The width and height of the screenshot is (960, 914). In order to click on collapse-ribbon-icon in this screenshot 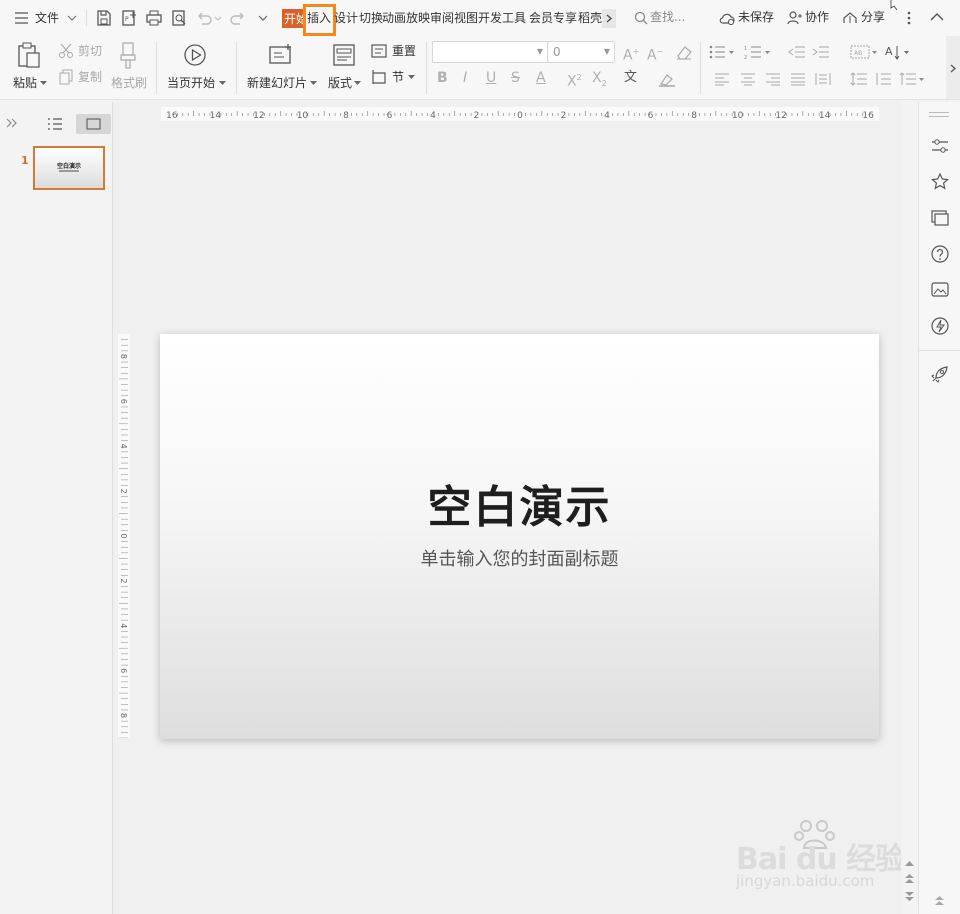, I will do `click(937, 16)`.